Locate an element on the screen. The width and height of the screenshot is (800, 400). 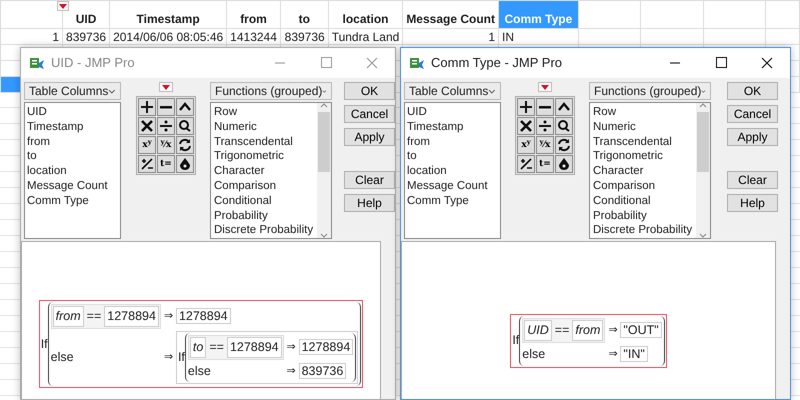
close-icon is located at coordinates (767, 63).